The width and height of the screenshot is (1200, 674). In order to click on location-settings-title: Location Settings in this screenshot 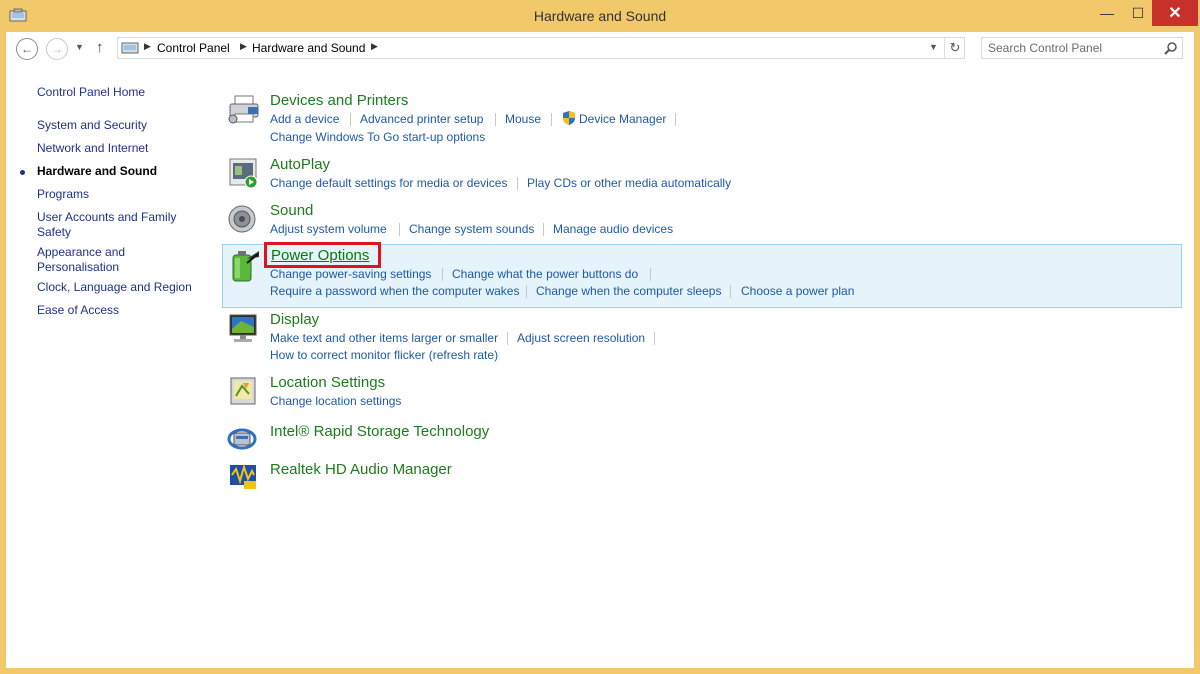, I will do `click(327, 382)`.